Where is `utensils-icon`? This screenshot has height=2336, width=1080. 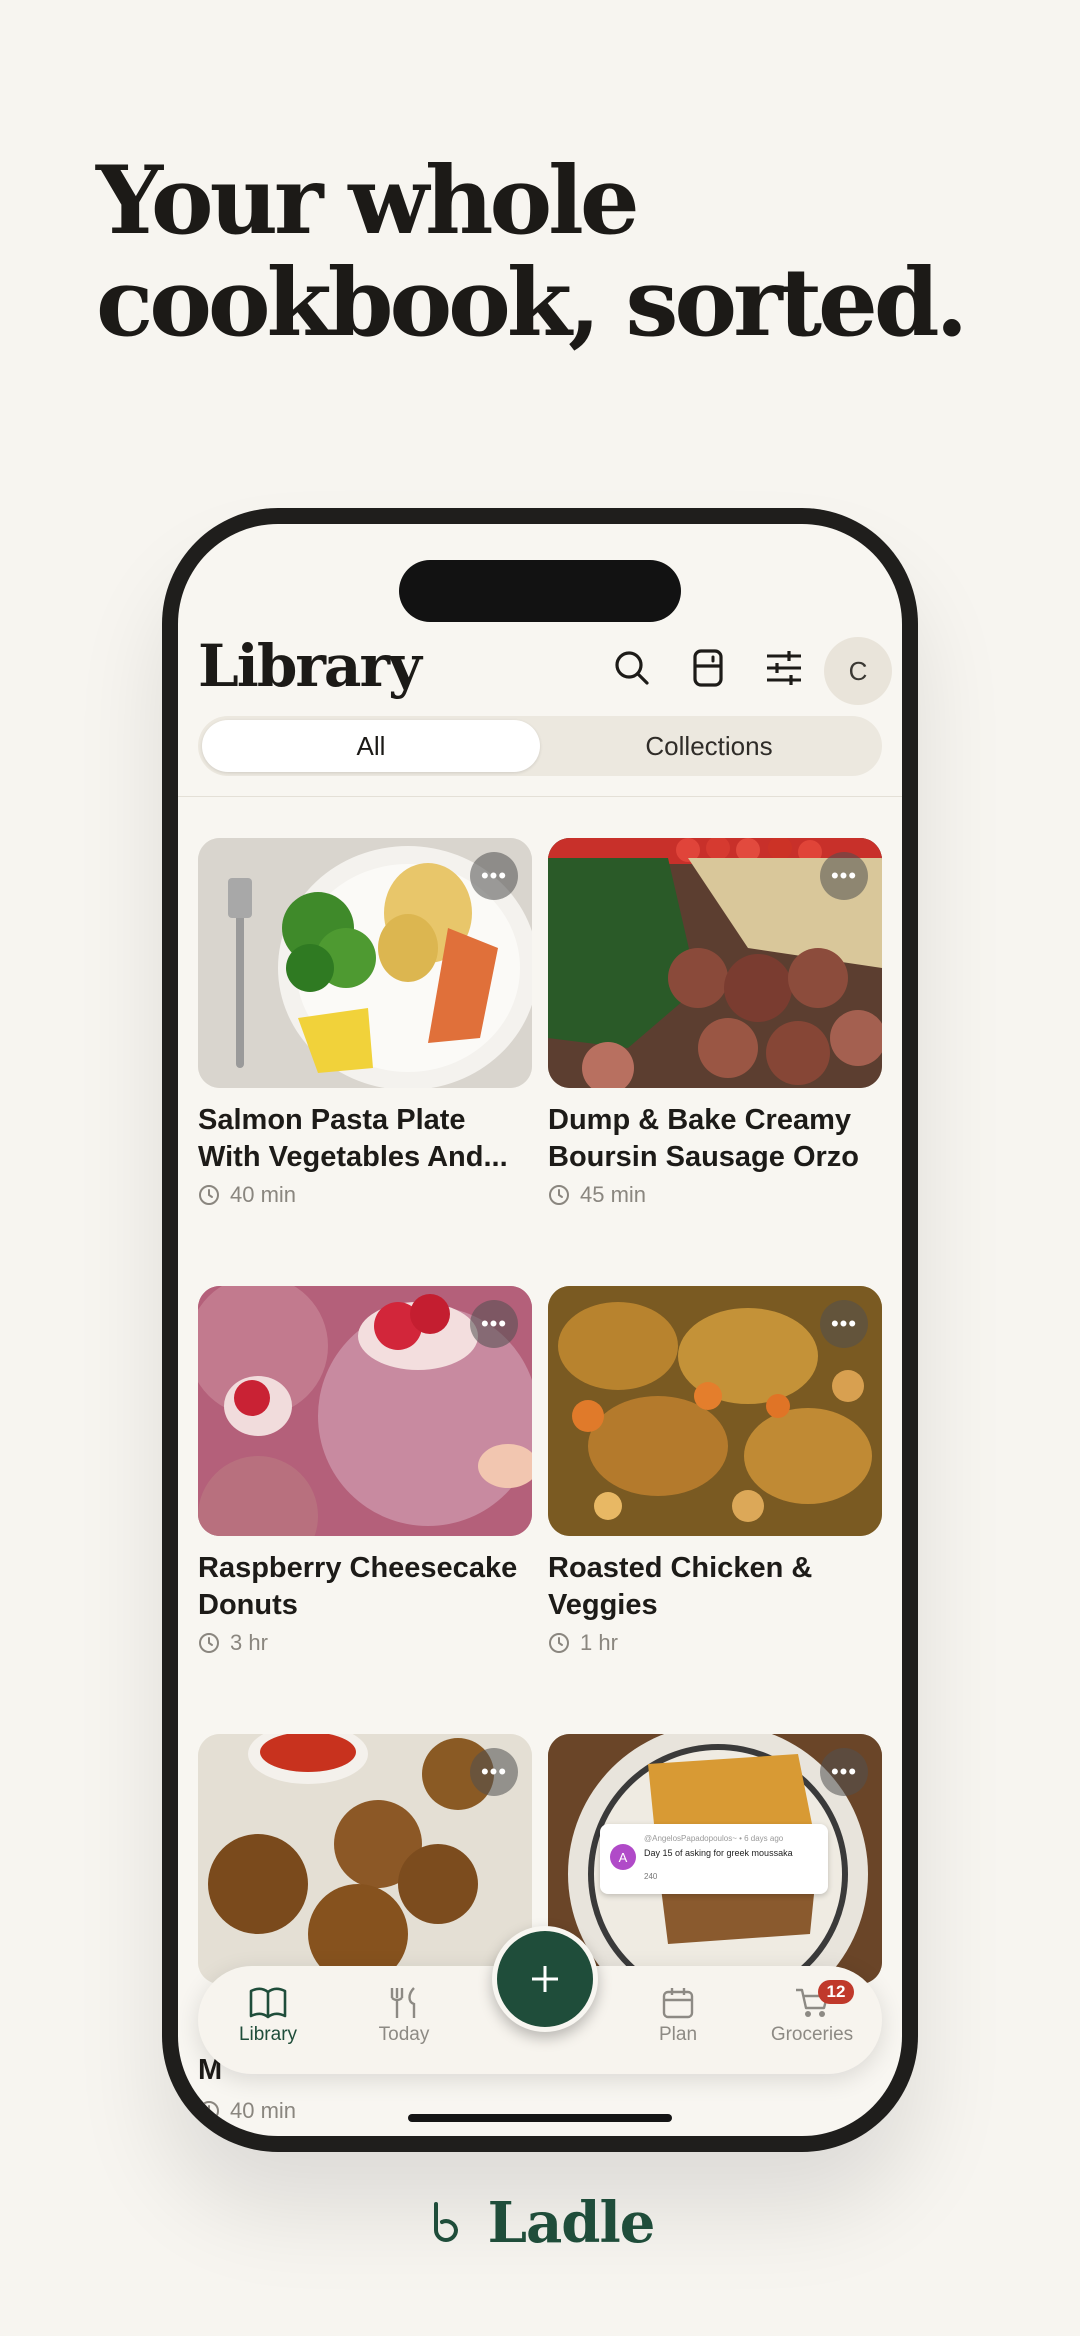
utensils-icon is located at coordinates (403, 2002).